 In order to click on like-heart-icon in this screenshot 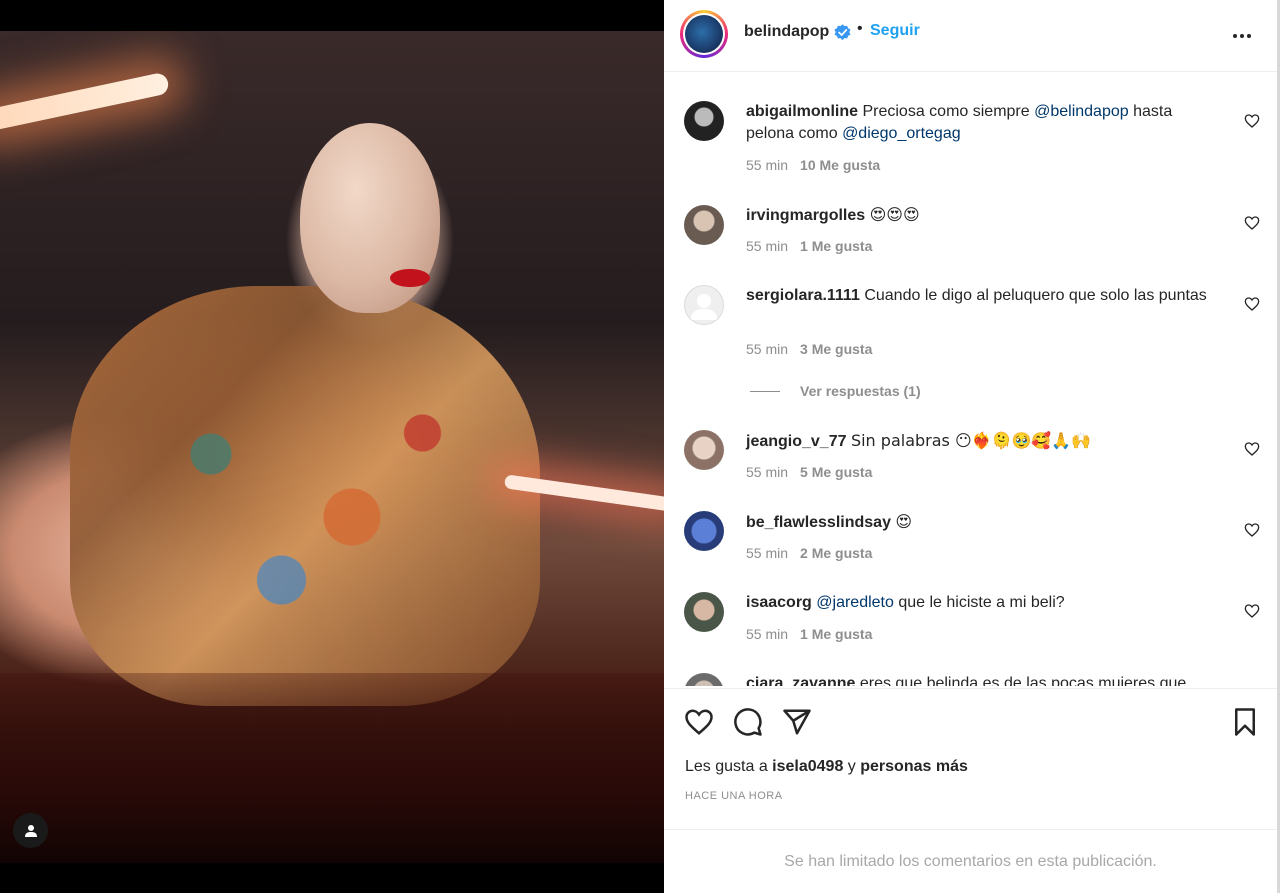, I will do `click(699, 722)`.